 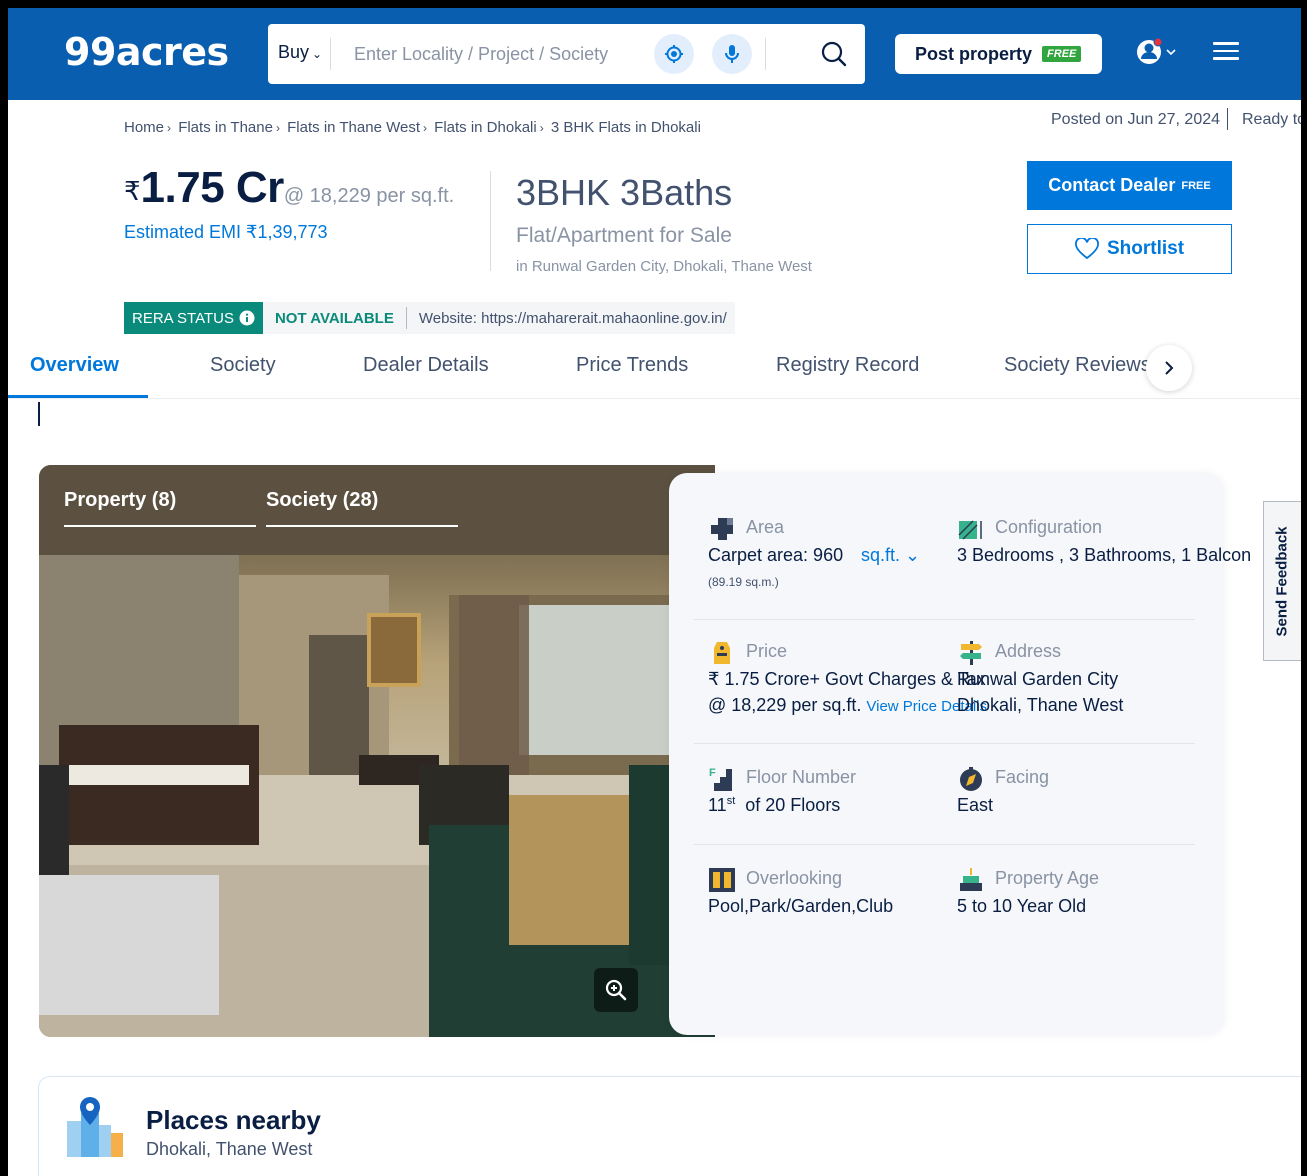 What do you see at coordinates (890, 555) in the screenshot?
I see `area-unit-dropdown: sq.ft. ⌄` at bounding box center [890, 555].